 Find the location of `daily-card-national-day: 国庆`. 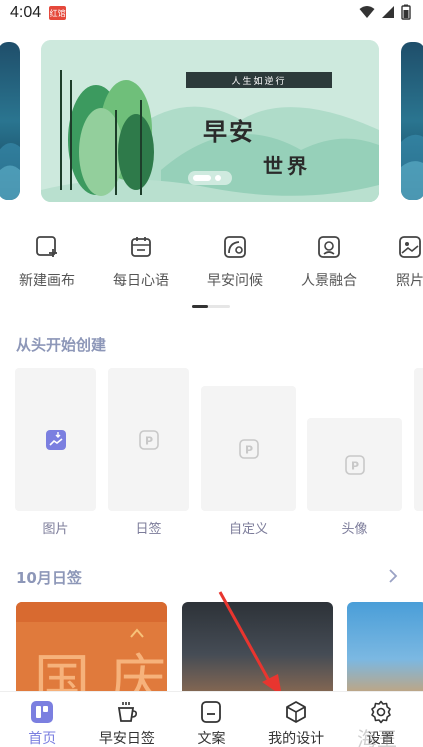

daily-card-national-day: 国庆 is located at coordinates (91, 649).